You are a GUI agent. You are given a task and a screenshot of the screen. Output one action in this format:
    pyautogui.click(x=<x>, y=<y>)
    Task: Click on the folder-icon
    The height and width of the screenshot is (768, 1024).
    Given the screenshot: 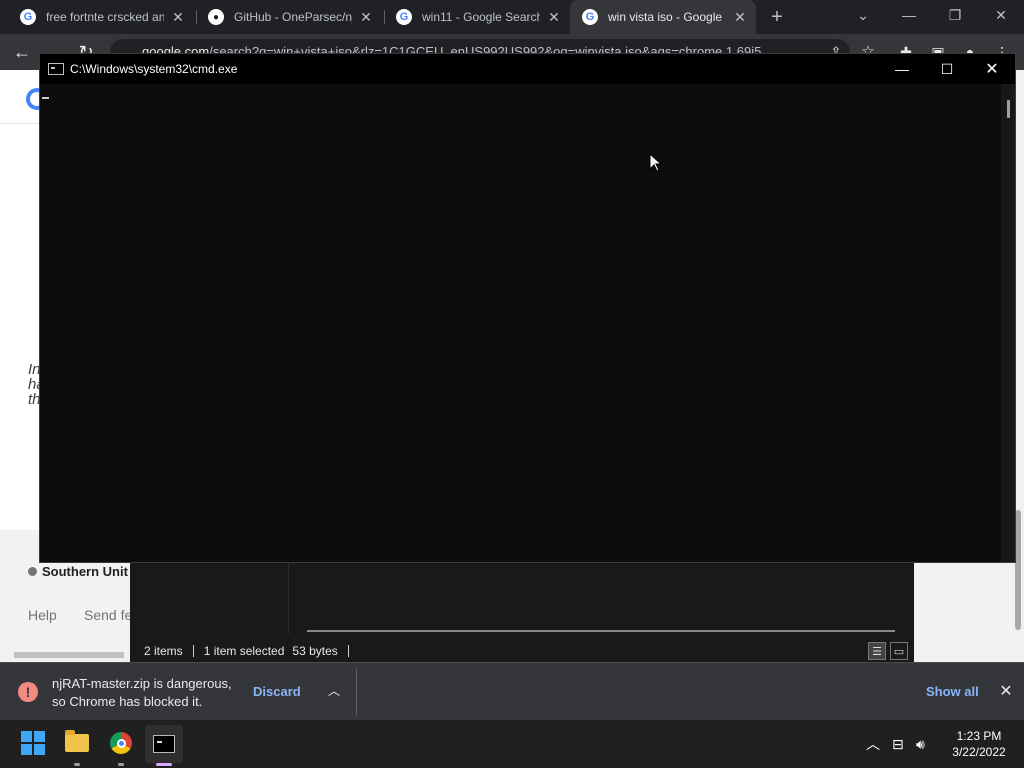 What is the action you would take?
    pyautogui.click(x=77, y=741)
    